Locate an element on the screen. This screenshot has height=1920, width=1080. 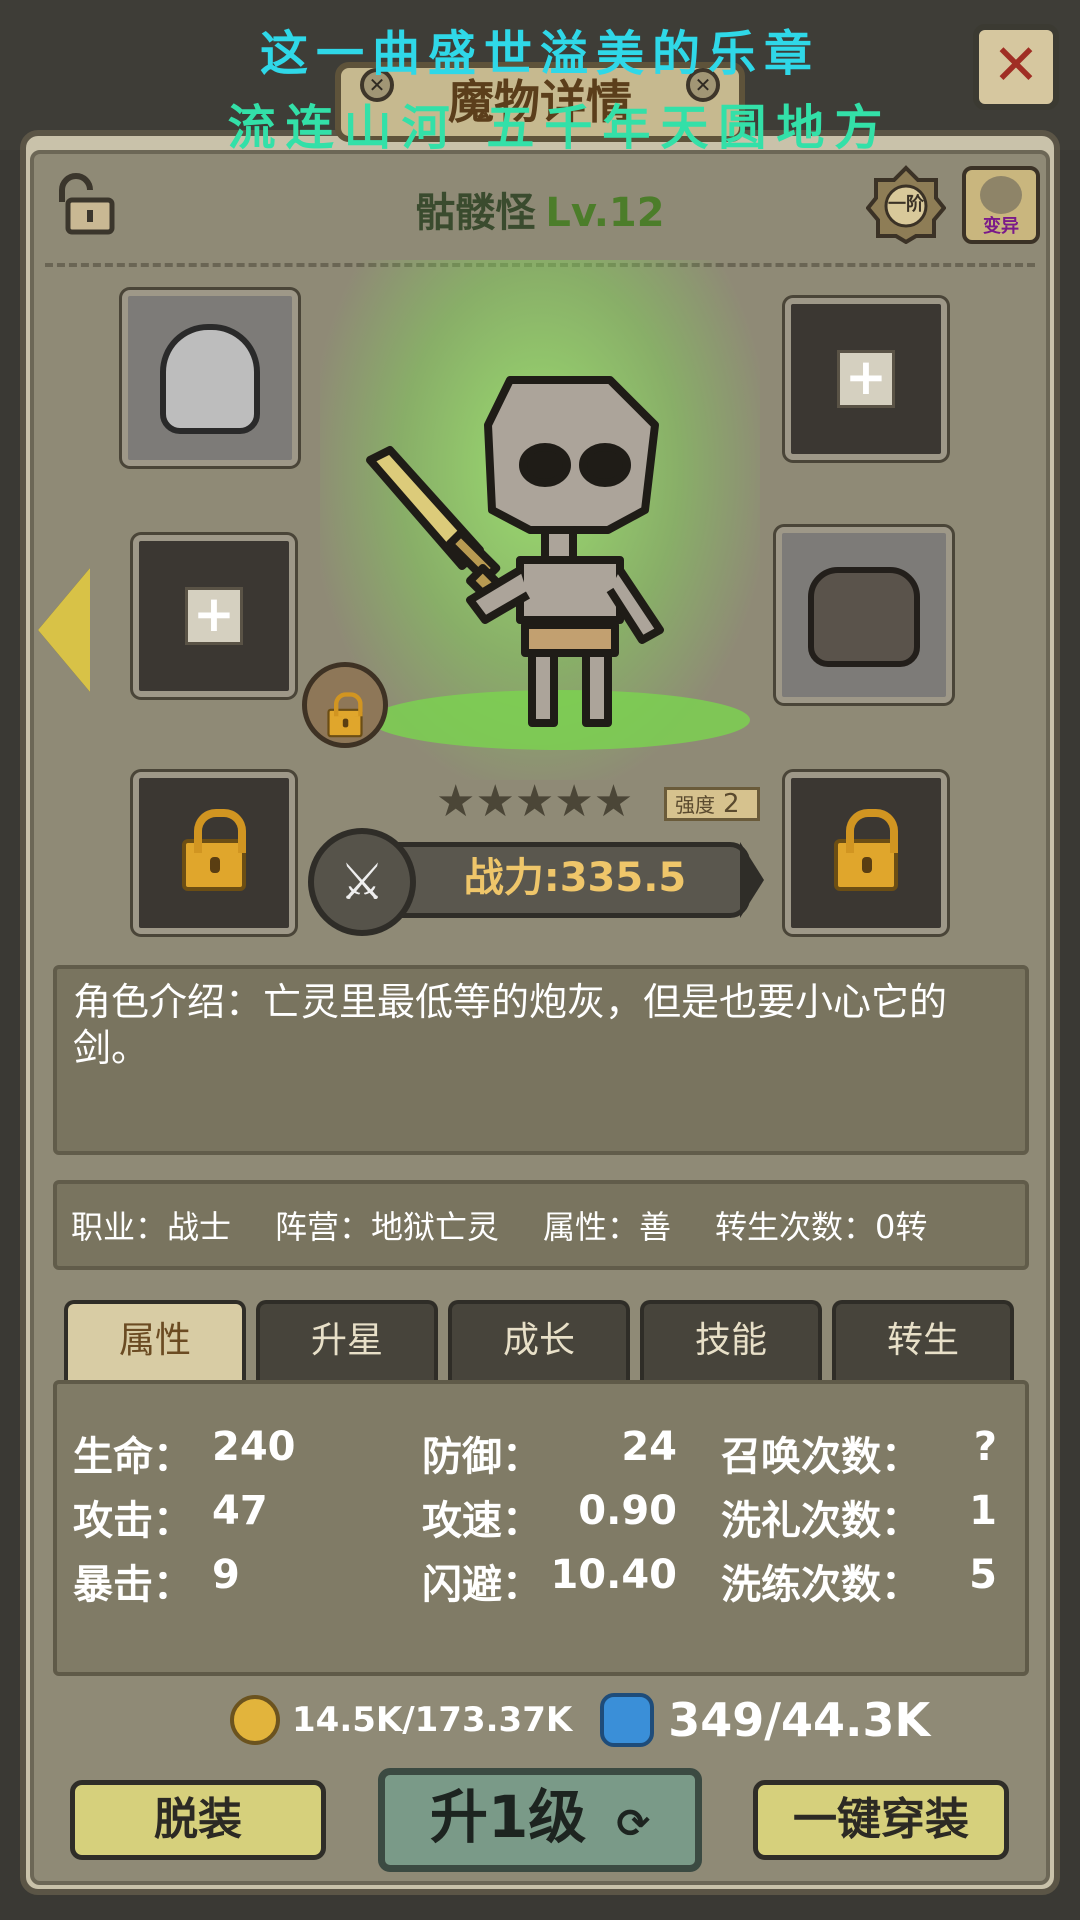
skeleton-monster-sprite is located at coordinates (525, 550).